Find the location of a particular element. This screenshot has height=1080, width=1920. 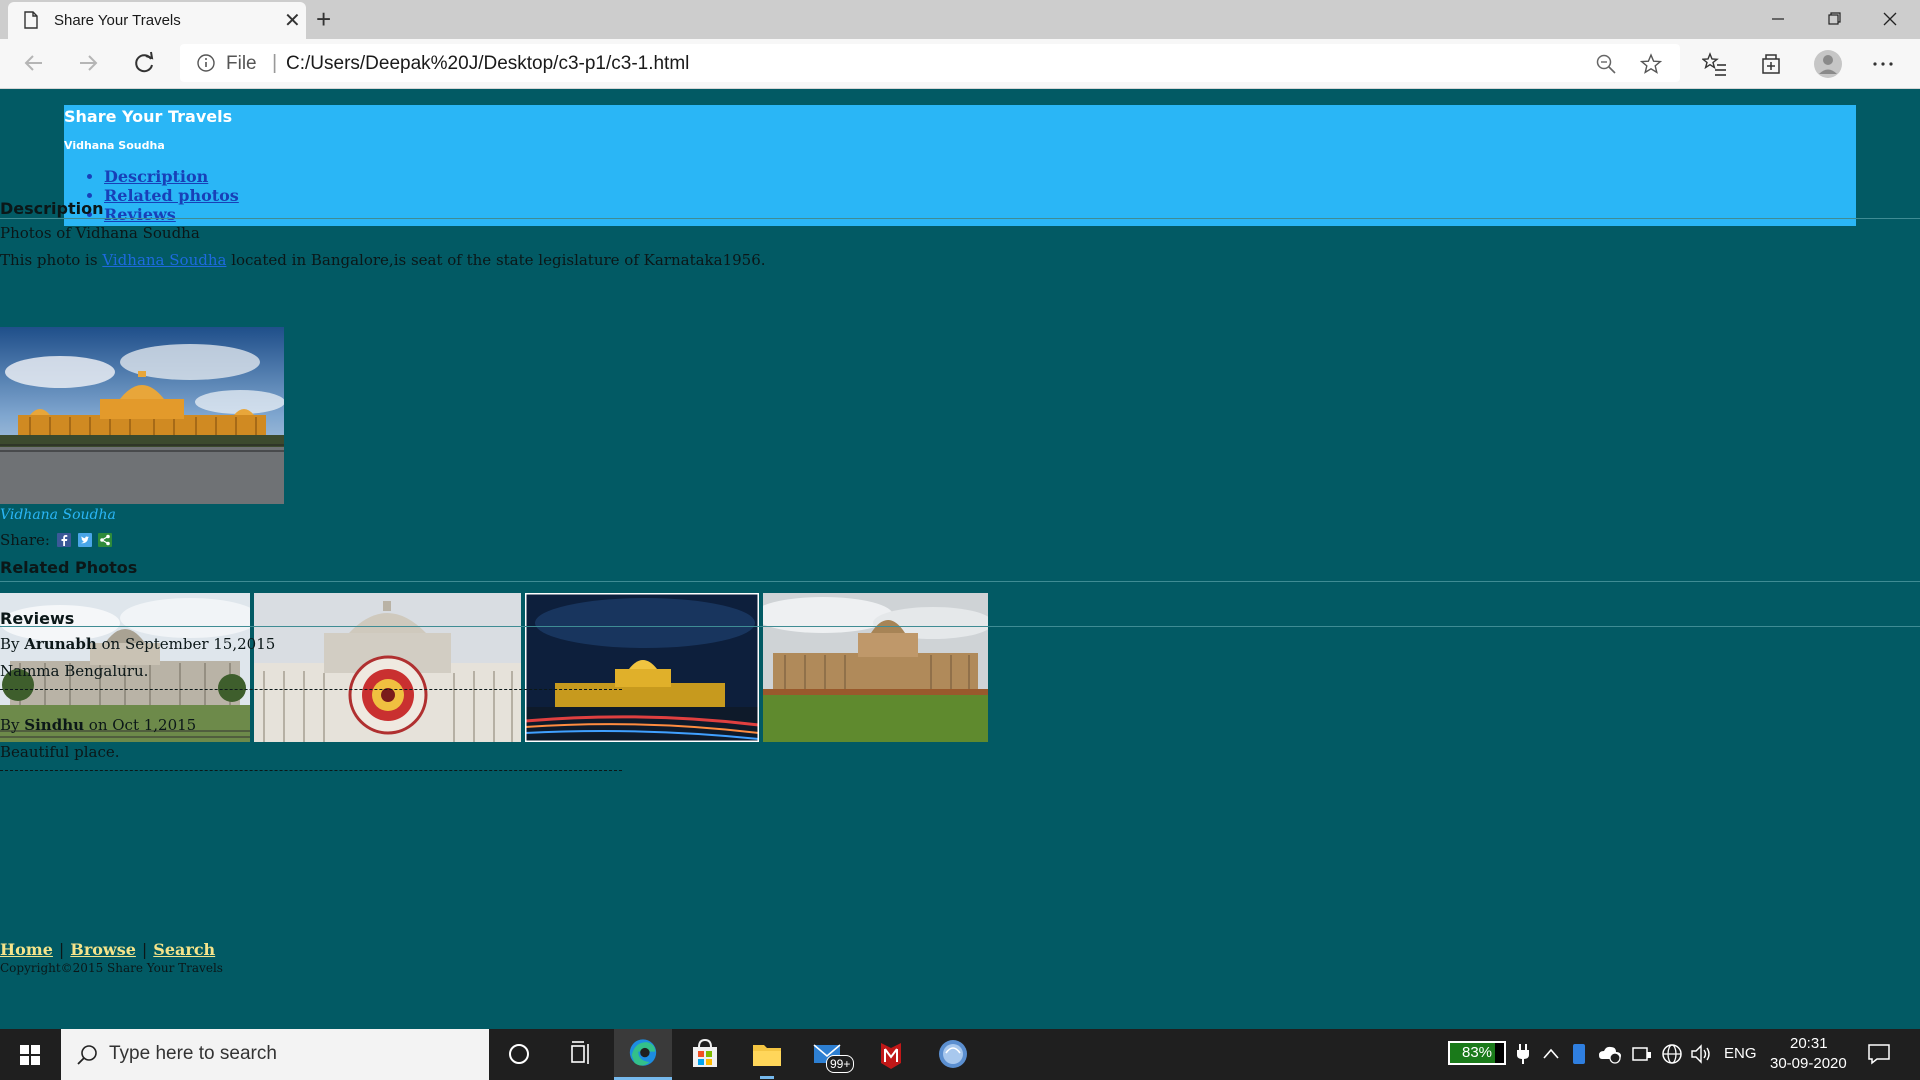

review-1-meta: By Arunabh on September 15,2015 is located at coordinates (137, 644).